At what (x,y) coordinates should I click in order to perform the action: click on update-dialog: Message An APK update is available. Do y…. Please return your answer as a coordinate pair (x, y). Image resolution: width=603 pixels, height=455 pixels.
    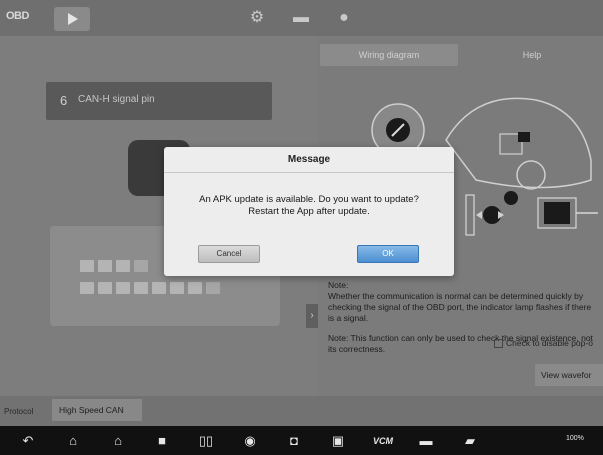
    Looking at the image, I should click on (309, 211).